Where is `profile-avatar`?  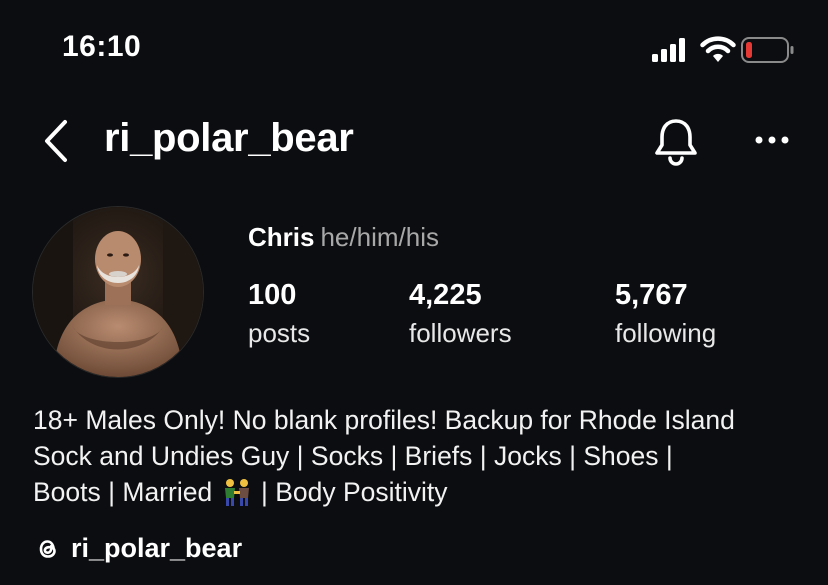
profile-avatar is located at coordinates (118, 292).